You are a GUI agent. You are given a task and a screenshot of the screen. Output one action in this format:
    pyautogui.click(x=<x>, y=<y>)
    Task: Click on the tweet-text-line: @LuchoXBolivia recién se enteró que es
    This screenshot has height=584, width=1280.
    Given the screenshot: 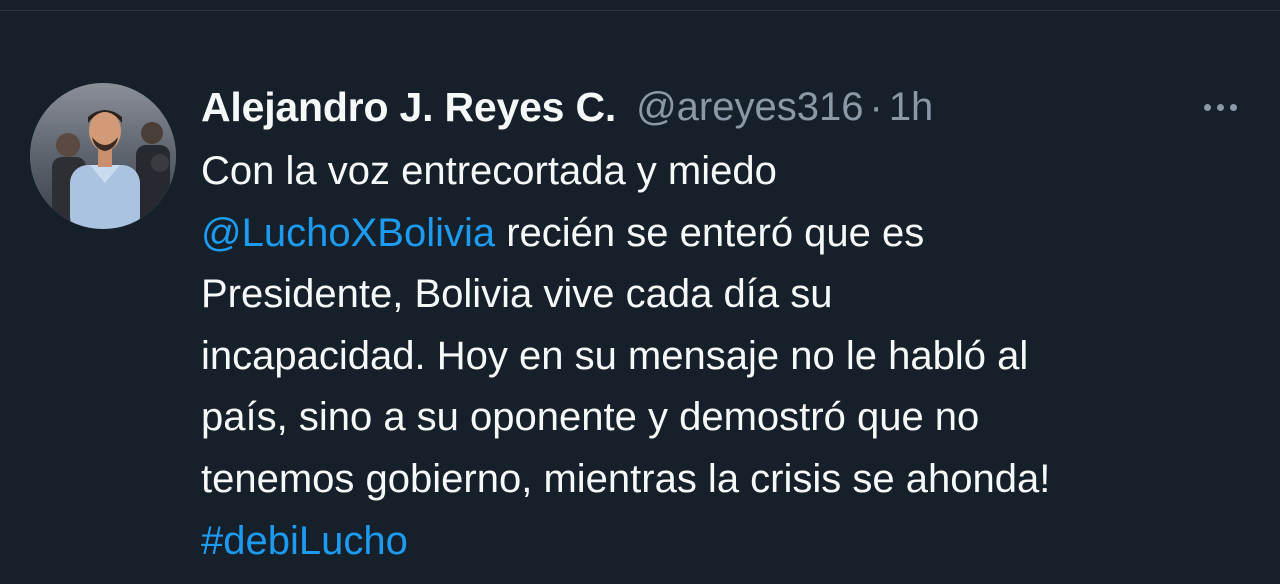 What is the action you would take?
    pyautogui.click(x=731, y=234)
    